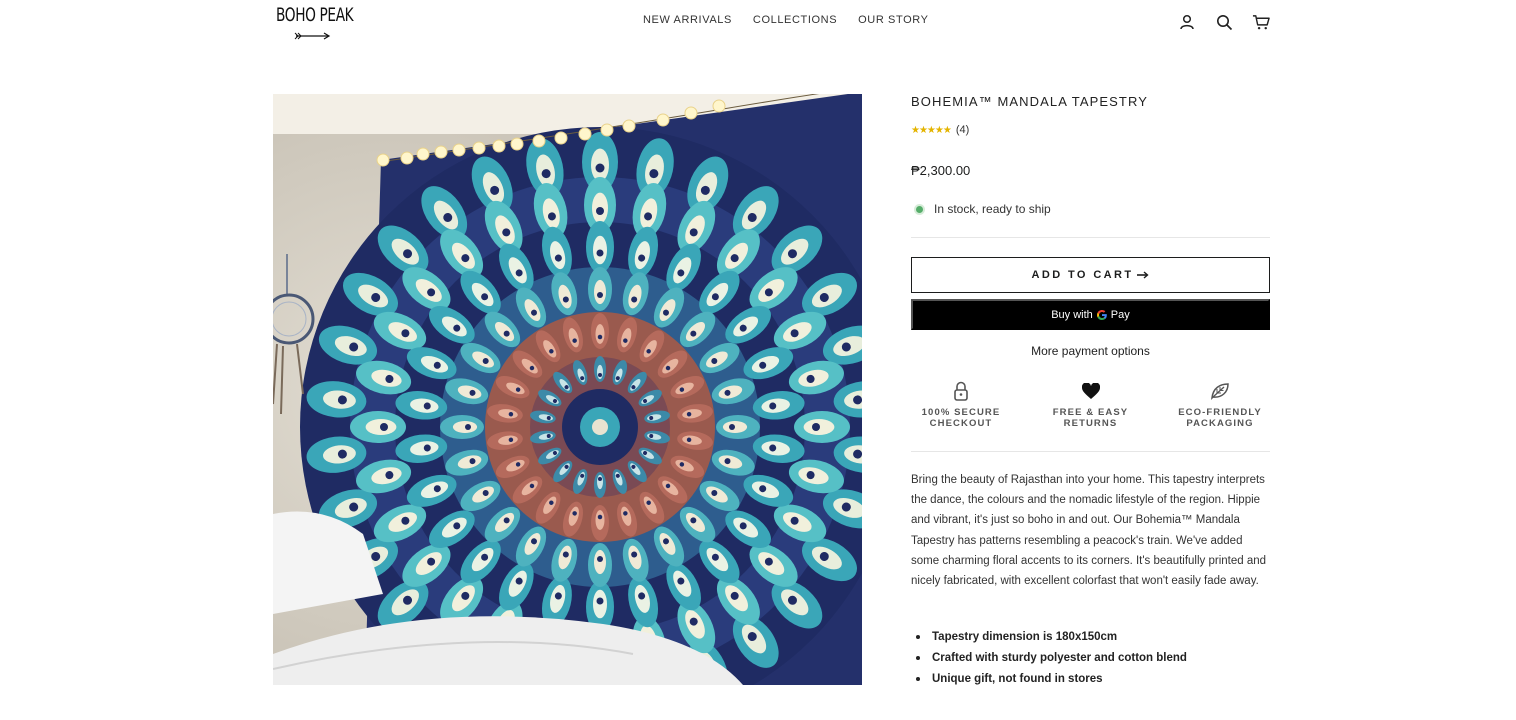 The height and width of the screenshot is (720, 1516). What do you see at coordinates (1220, 391) in the screenshot?
I see `leaf-icon` at bounding box center [1220, 391].